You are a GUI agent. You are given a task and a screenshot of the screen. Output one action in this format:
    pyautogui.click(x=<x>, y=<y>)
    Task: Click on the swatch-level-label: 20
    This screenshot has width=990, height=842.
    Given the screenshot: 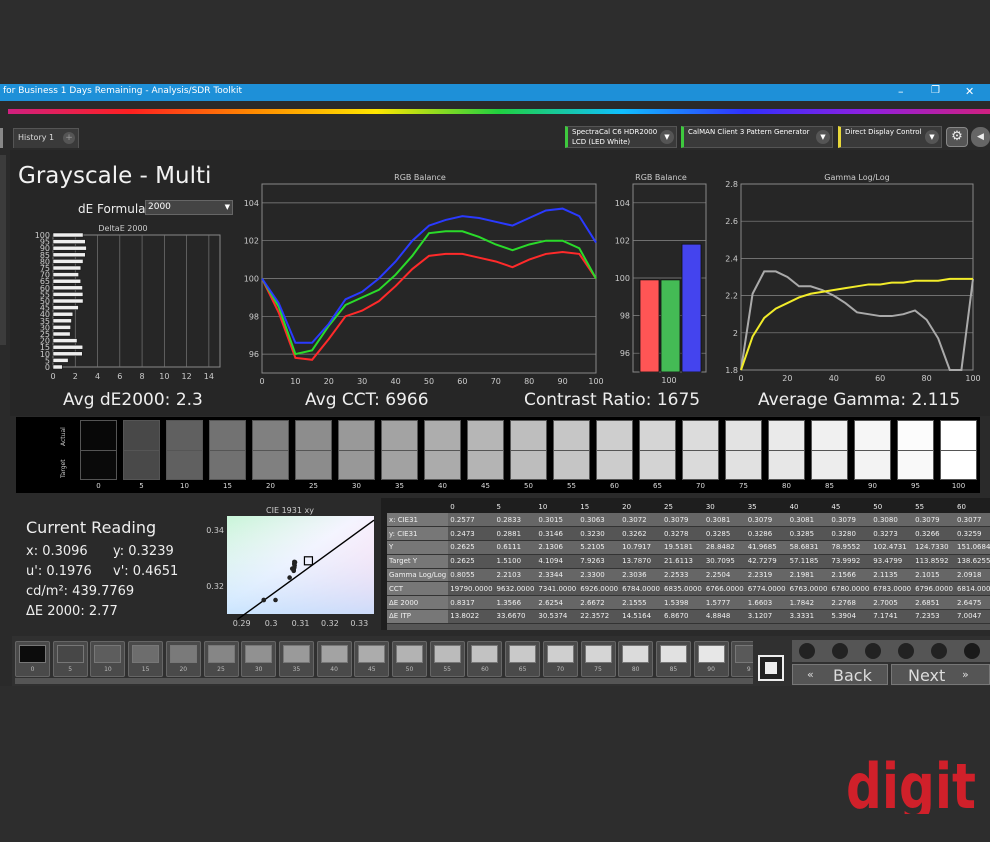 What is the action you would take?
    pyautogui.click(x=270, y=486)
    